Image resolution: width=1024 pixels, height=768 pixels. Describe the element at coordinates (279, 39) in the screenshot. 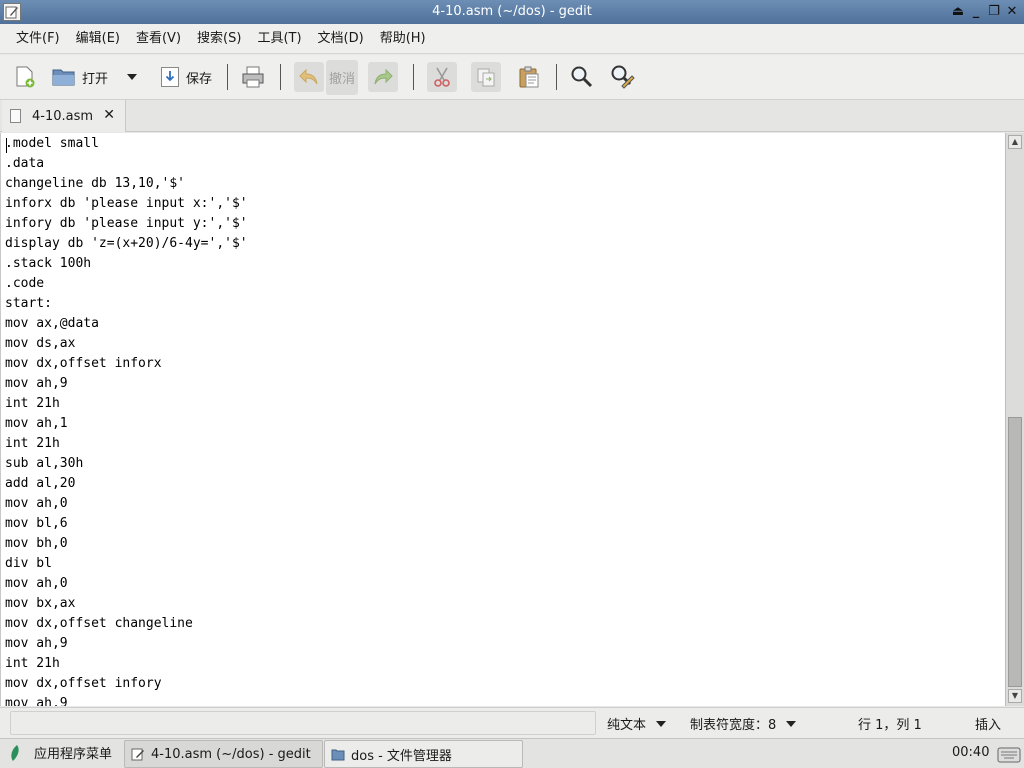

I see `menu-tools: 工具(T)` at that location.